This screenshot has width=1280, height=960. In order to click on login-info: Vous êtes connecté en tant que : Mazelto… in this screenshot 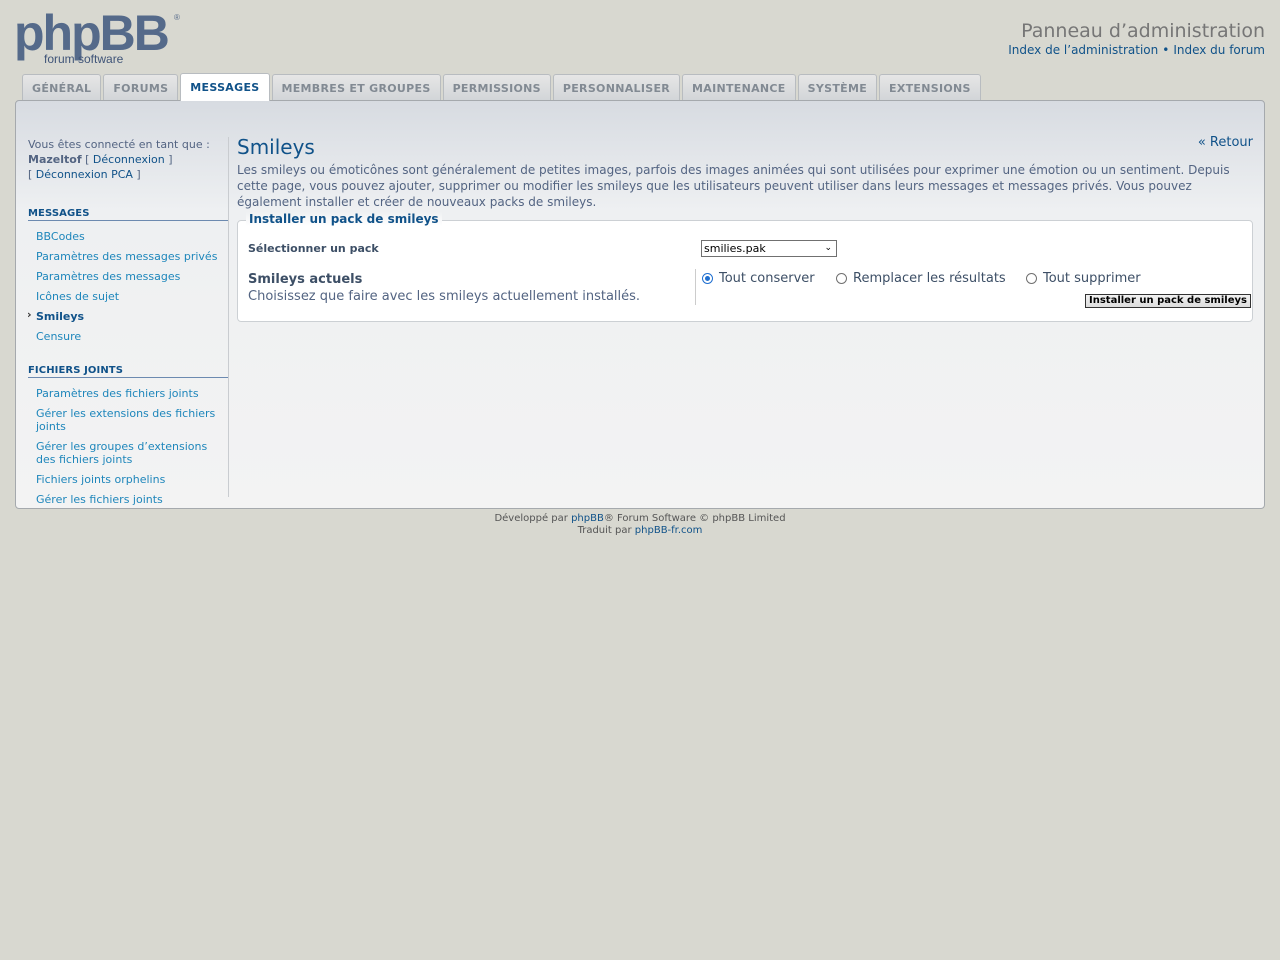, I will do `click(128, 159)`.